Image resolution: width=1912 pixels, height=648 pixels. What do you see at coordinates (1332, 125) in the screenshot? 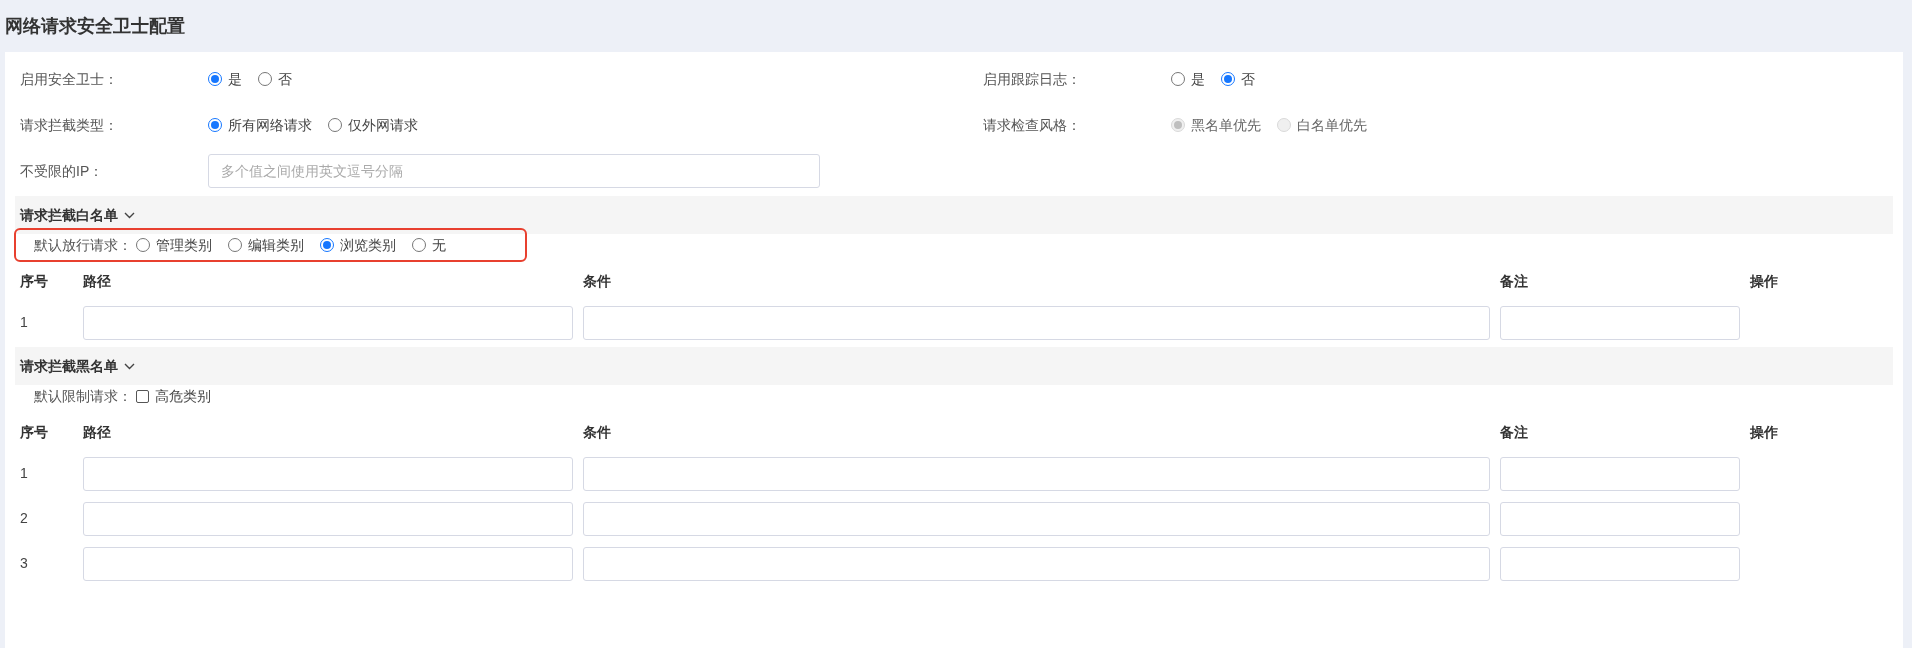
I see `radio-label: 白名单优先` at bounding box center [1332, 125].